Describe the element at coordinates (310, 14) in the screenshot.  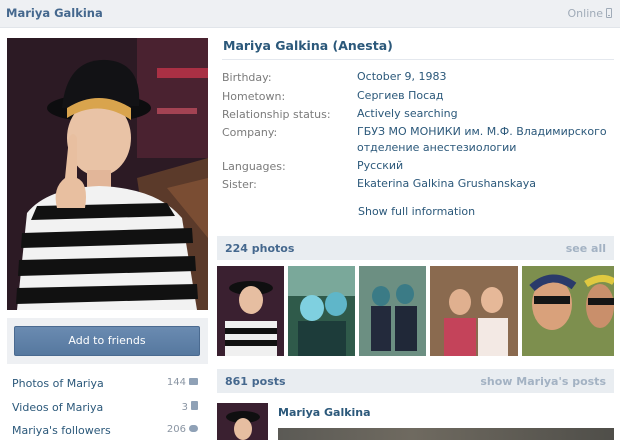
I see `profile-header-bar: Mariya Galkina Online` at that location.